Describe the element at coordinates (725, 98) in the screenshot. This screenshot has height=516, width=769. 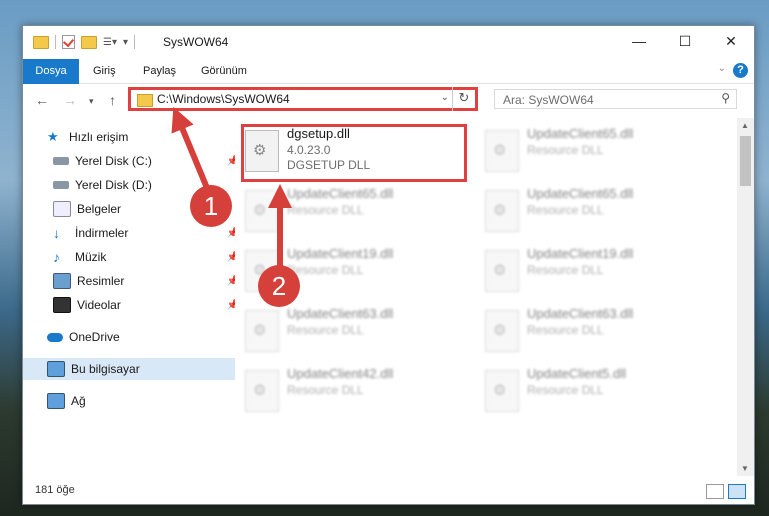
I see `search-icon: ⚲` at that location.